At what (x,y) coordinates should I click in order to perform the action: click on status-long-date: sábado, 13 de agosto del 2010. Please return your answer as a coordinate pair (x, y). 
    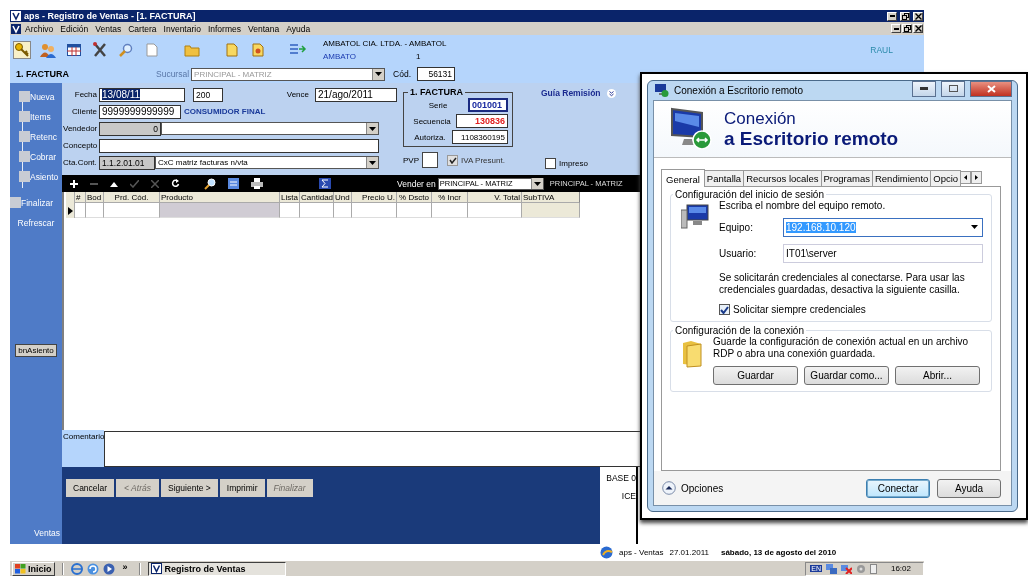
    Looking at the image, I should click on (778, 552).